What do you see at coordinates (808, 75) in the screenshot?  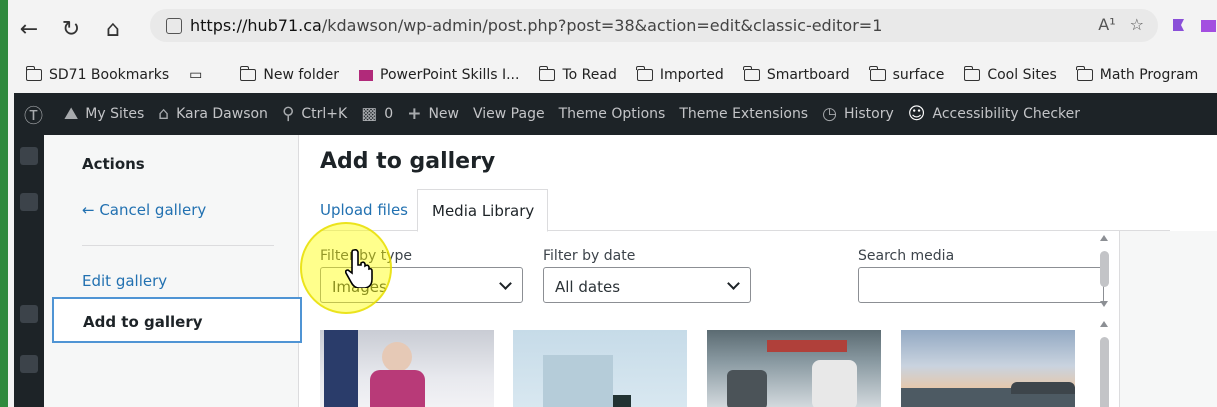 I see `bookmark-label: Smartboard` at bounding box center [808, 75].